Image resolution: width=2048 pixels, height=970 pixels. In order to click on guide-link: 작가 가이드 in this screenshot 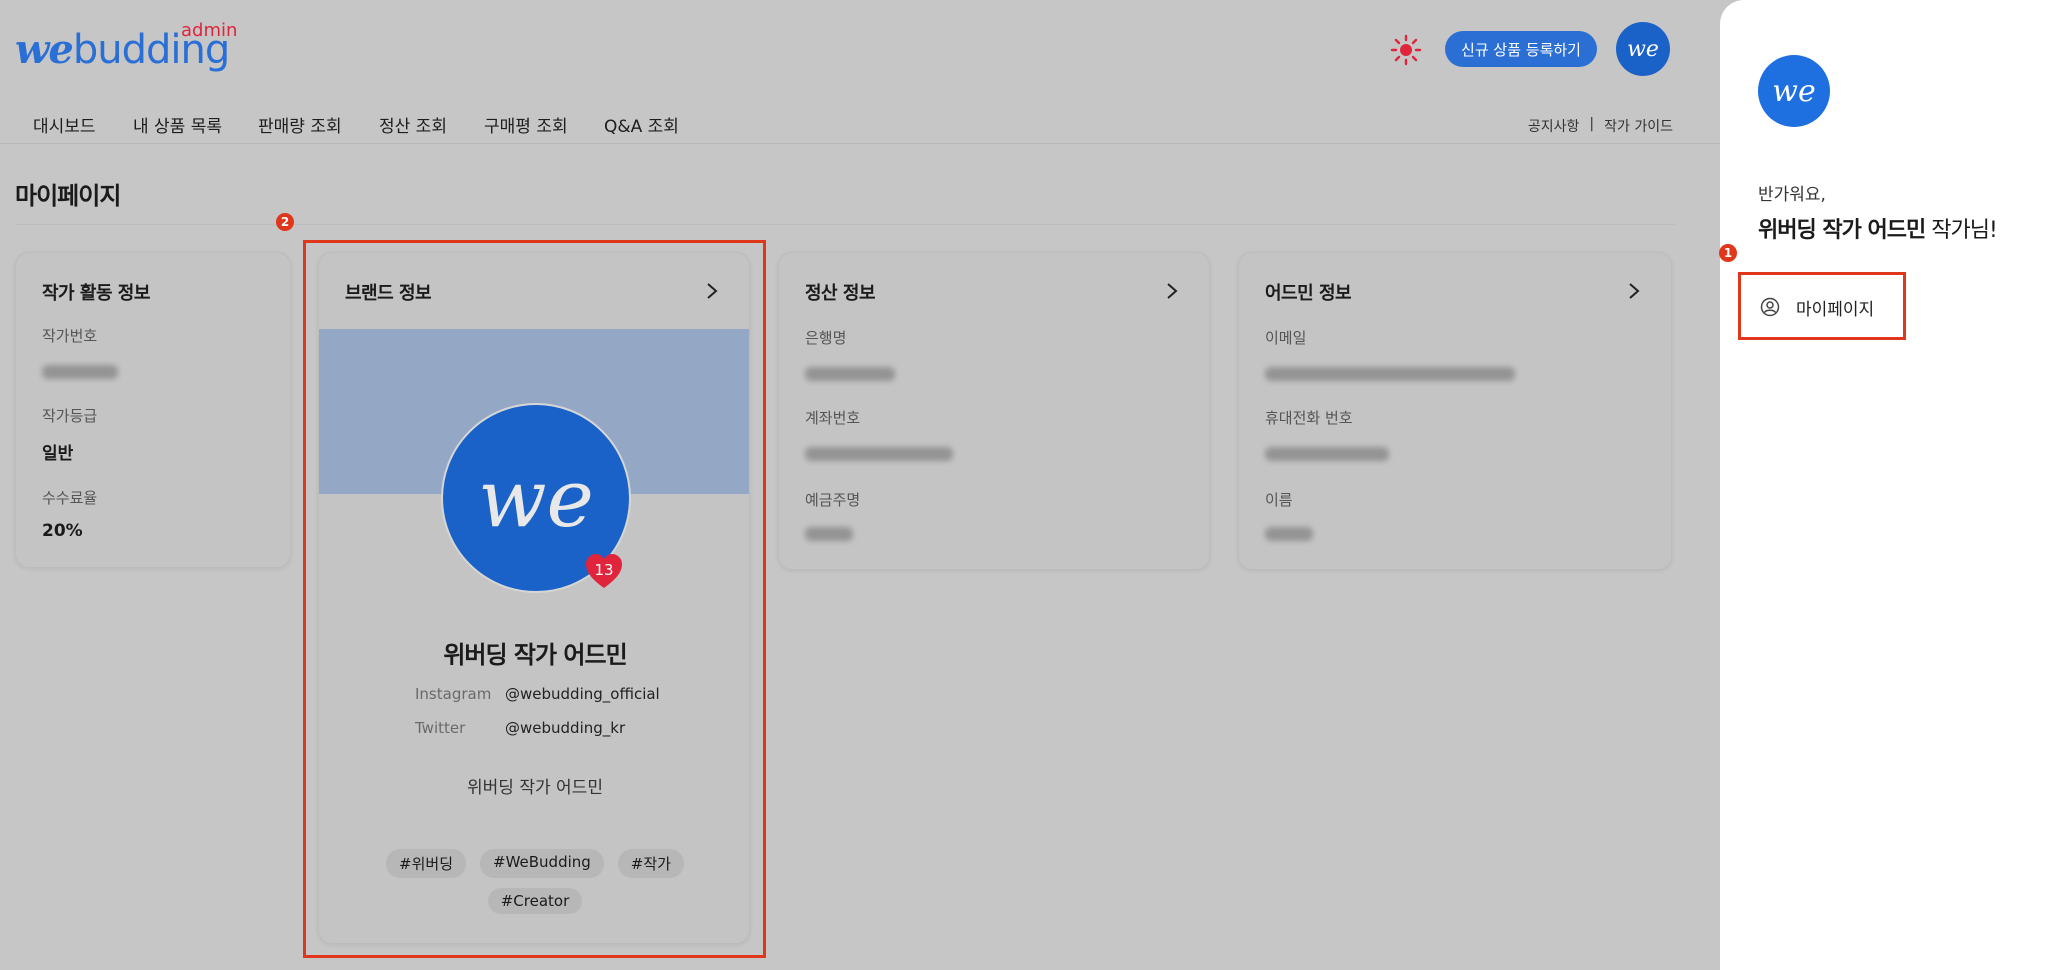, I will do `click(1638, 126)`.